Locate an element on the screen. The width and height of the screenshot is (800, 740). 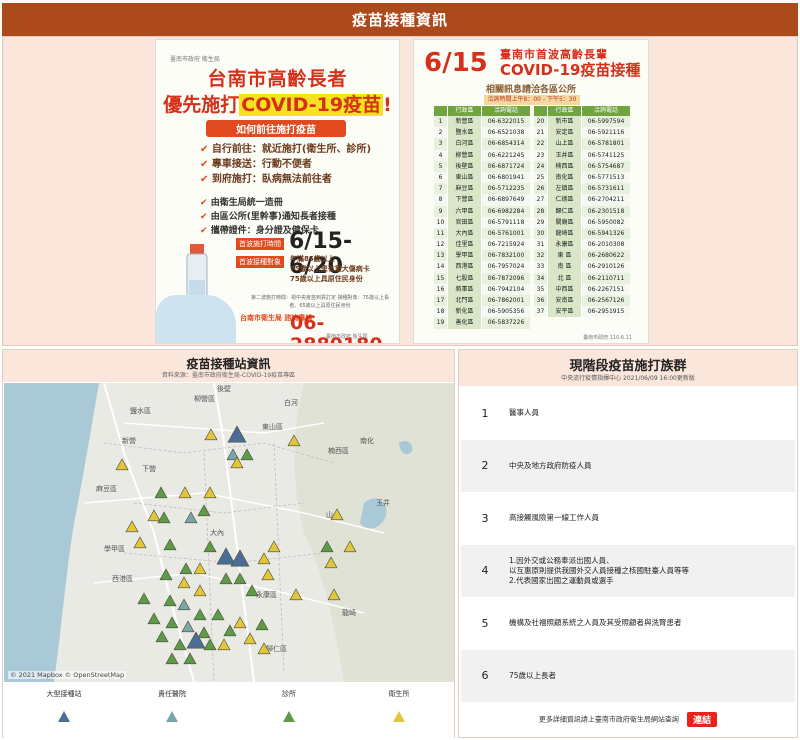
district-name: 關廟區 is located at coordinates (565, 222).